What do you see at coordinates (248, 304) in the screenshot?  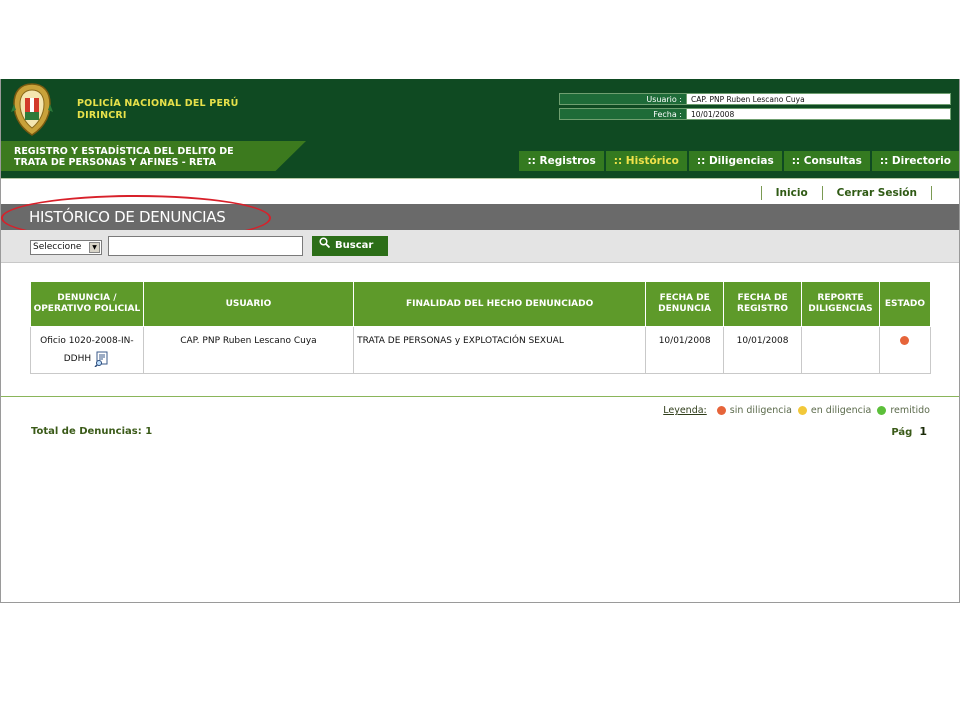 I see `col-usuario: USUARIO` at bounding box center [248, 304].